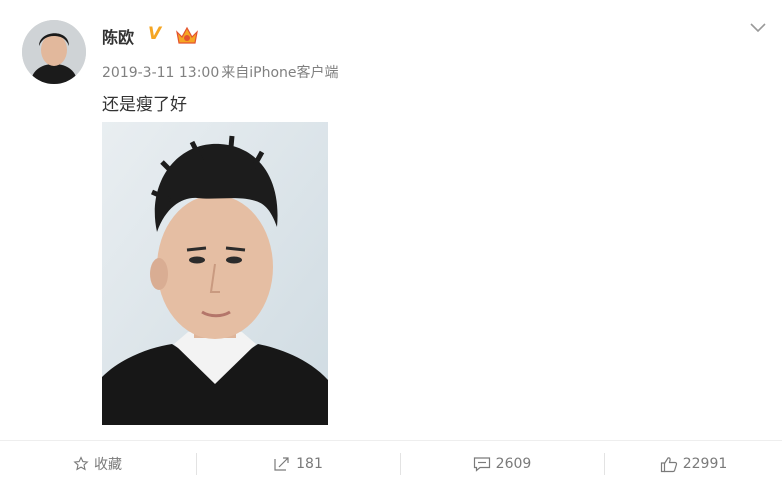 The image size is (782, 487). Describe the element at coordinates (309, 464) in the screenshot. I see `repost-count: 181` at that location.